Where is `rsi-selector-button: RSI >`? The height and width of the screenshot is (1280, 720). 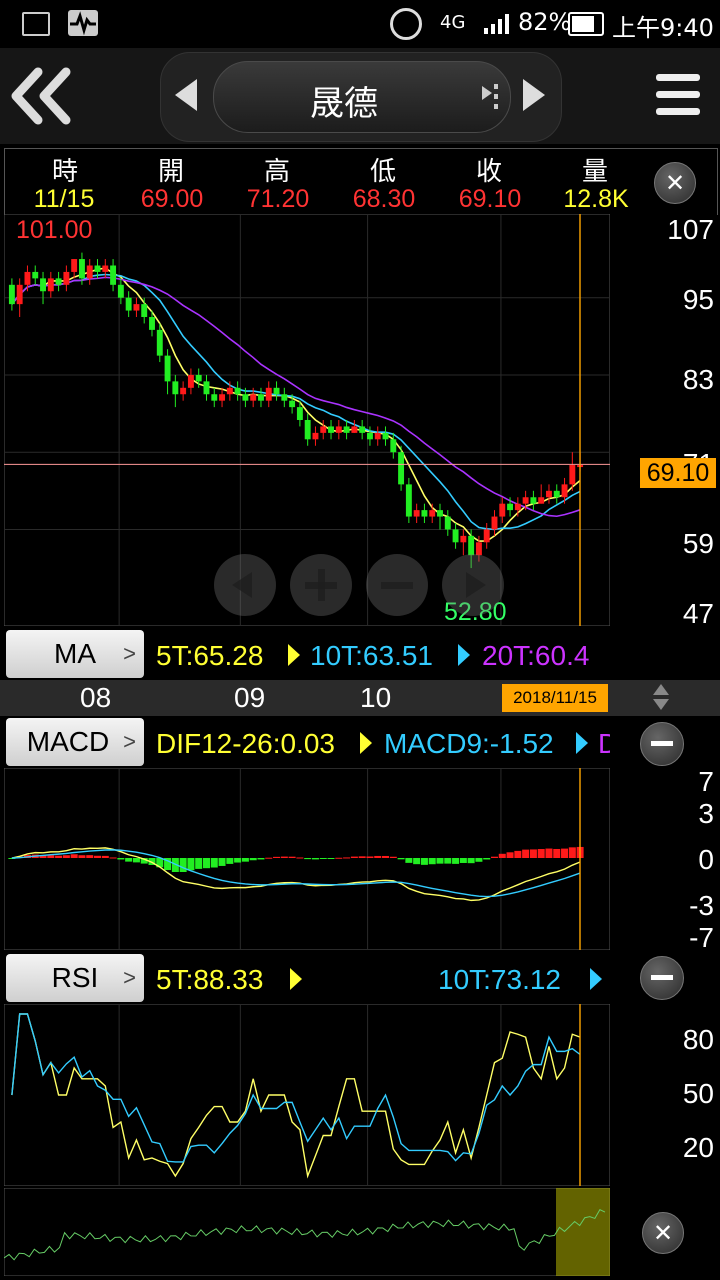 rsi-selector-button: RSI > is located at coordinates (75, 978).